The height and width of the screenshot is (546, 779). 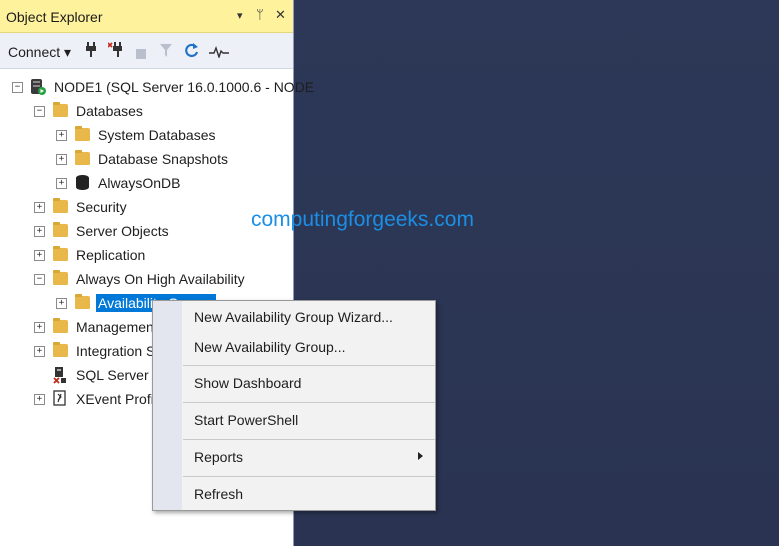 I want to click on tree-label: Databases, so click(x=109, y=111).